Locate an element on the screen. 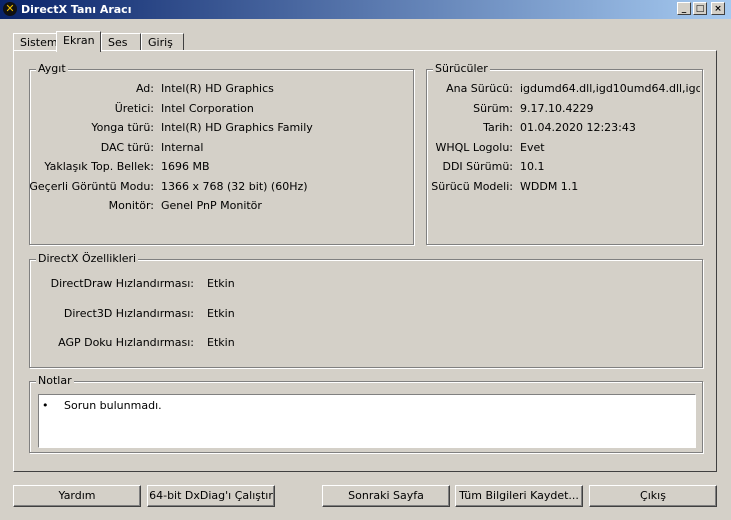 This screenshot has height=520, width=731. agp-texture-accel-value: Etkin is located at coordinates (221, 342).